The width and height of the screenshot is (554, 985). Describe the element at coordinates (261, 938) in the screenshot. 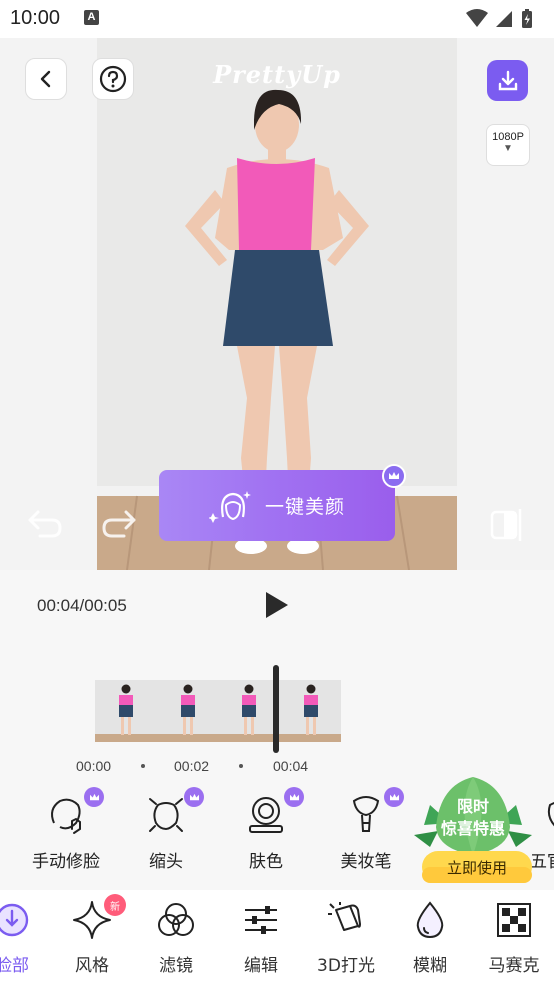

I see `tab-edit: 编辑` at that location.